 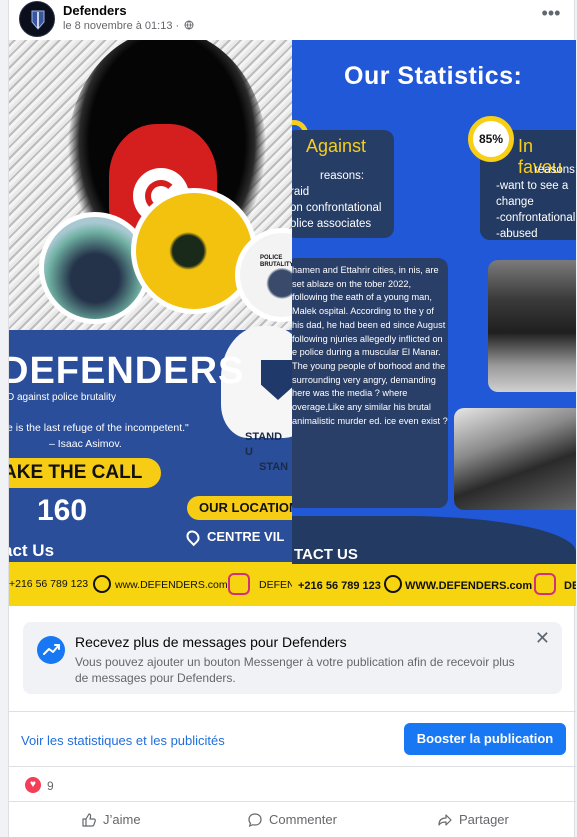 What do you see at coordinates (433, 76) in the screenshot?
I see `stats-title: Our Statistics:` at bounding box center [433, 76].